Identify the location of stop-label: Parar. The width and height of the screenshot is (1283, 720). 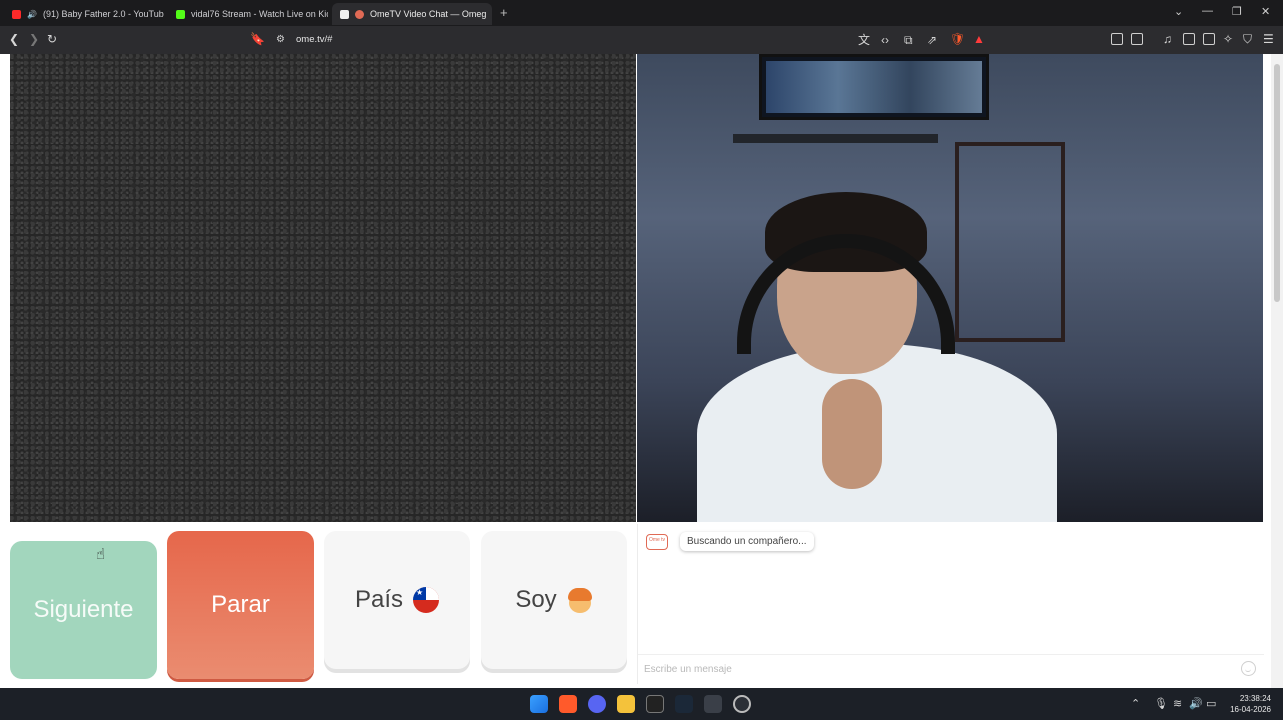
(240, 604).